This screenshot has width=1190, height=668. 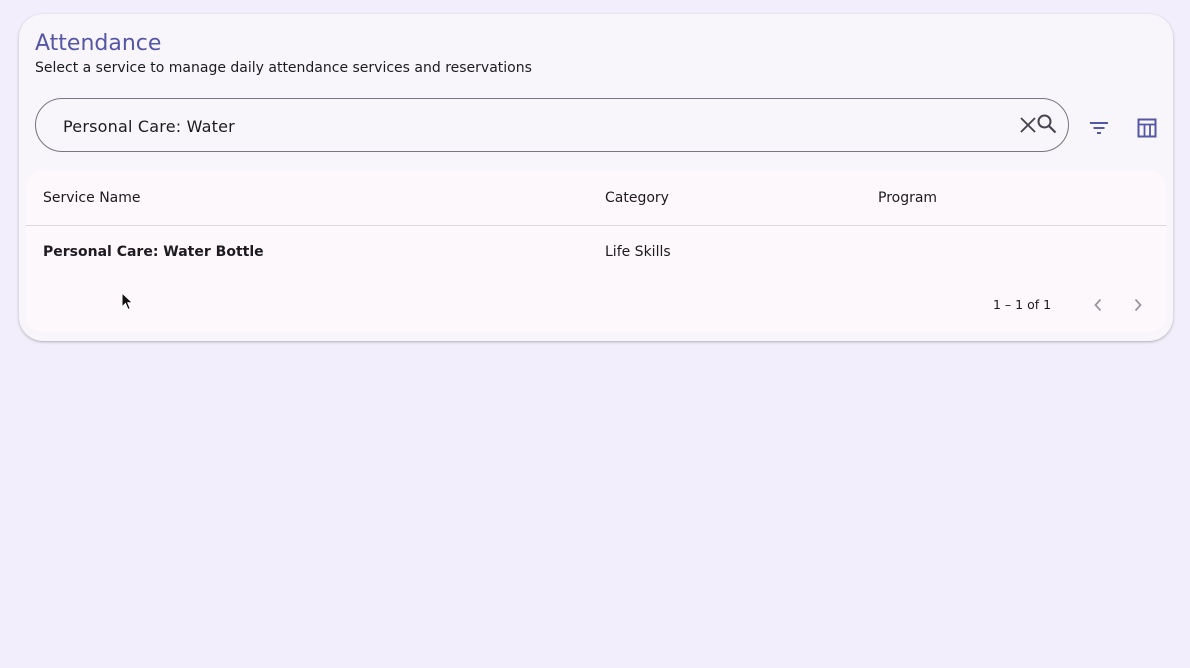 What do you see at coordinates (513, 126) in the screenshot?
I see `search-input` at bounding box center [513, 126].